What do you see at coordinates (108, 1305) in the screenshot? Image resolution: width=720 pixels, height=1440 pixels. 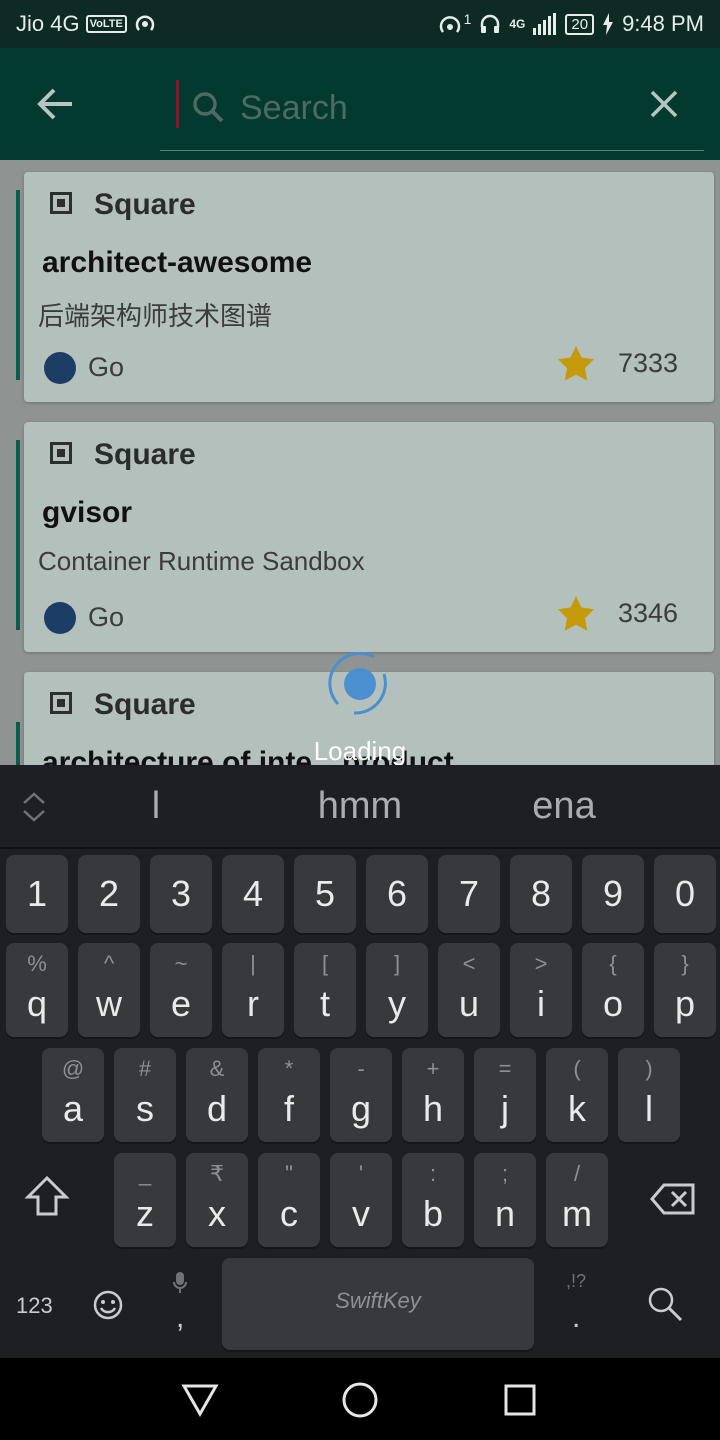 I see `emoji-icon` at bounding box center [108, 1305].